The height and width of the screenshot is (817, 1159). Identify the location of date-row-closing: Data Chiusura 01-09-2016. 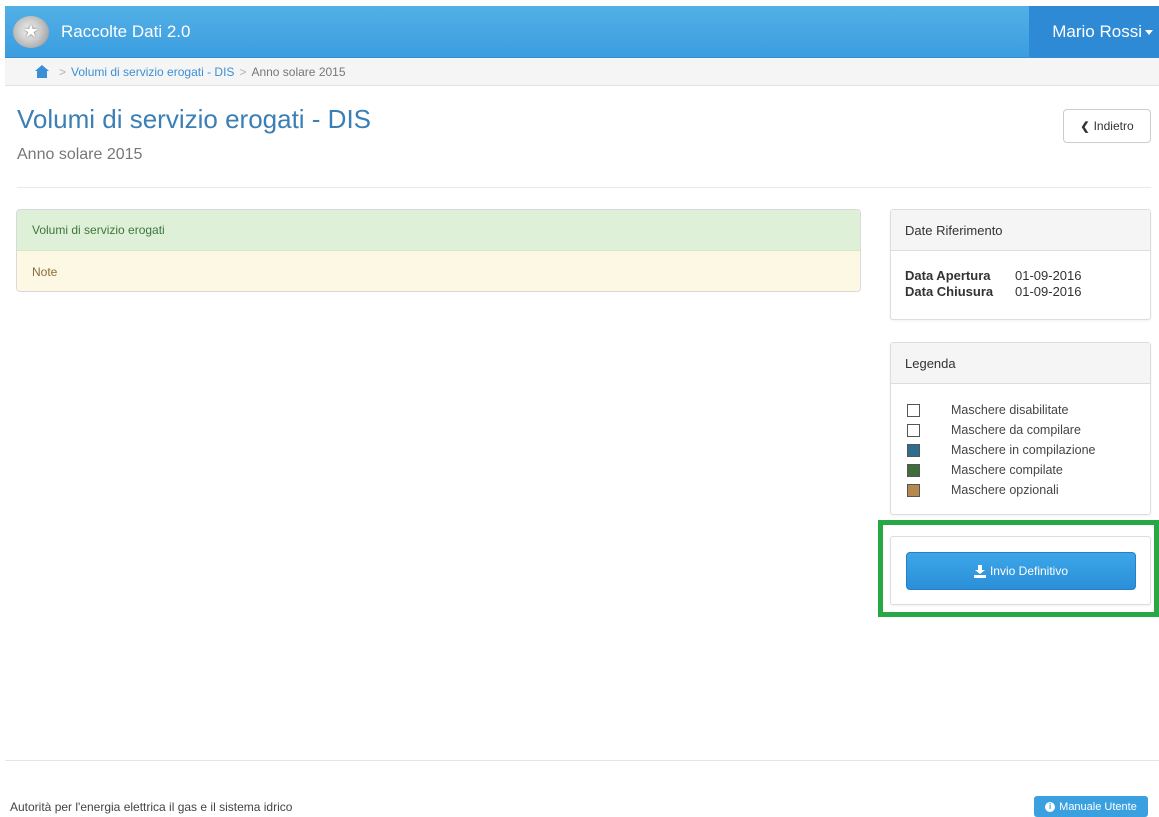
(1020, 292).